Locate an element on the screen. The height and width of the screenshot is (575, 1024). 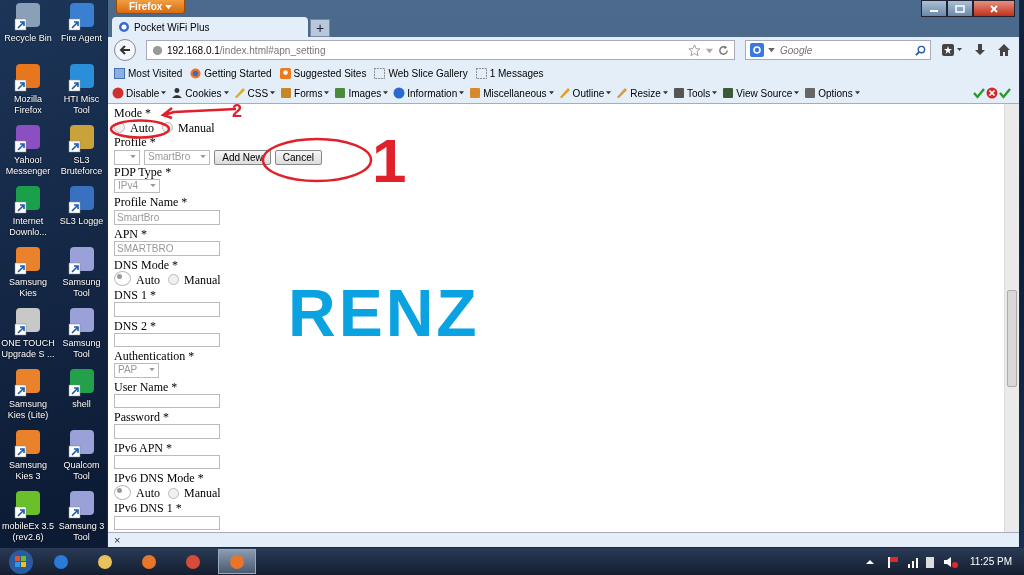
shortcut-label: Samsung Kies 3 is located at coordinates (28, 471).